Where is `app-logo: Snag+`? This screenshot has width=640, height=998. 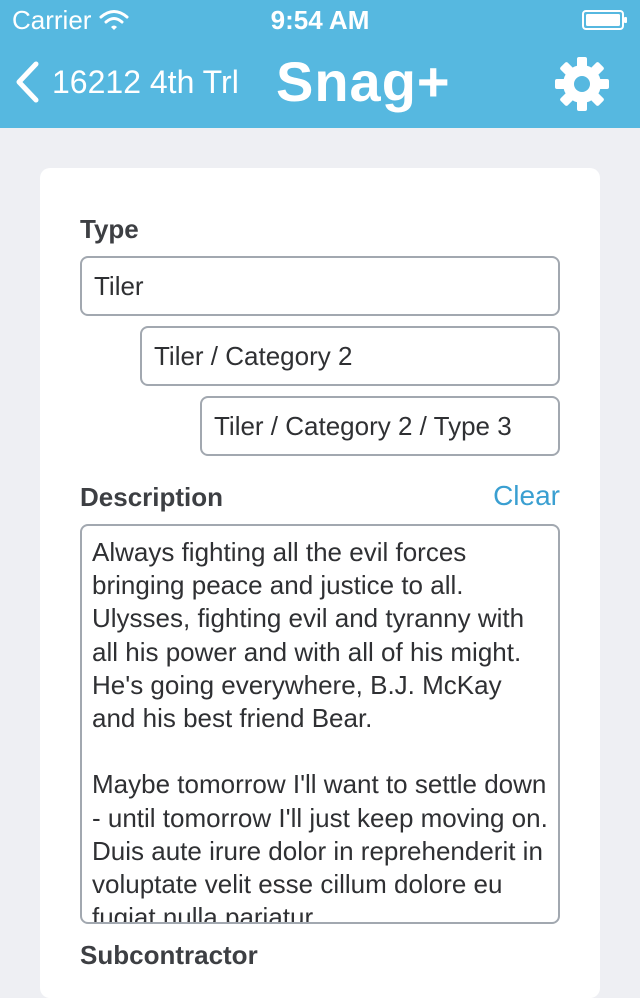
app-logo: Snag+ is located at coordinates (363, 81).